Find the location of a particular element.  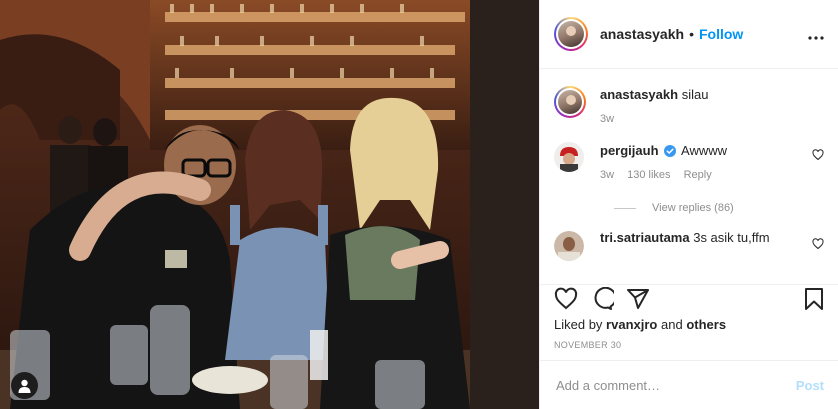

add-comment-bar: Post is located at coordinates (689, 384).